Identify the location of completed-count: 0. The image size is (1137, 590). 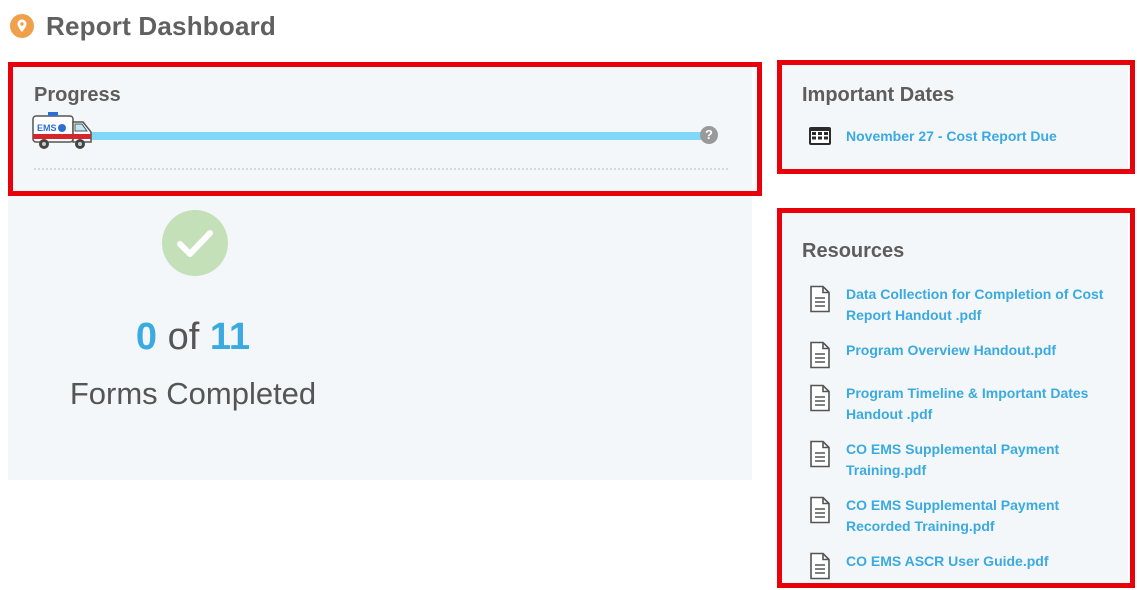
(146, 337).